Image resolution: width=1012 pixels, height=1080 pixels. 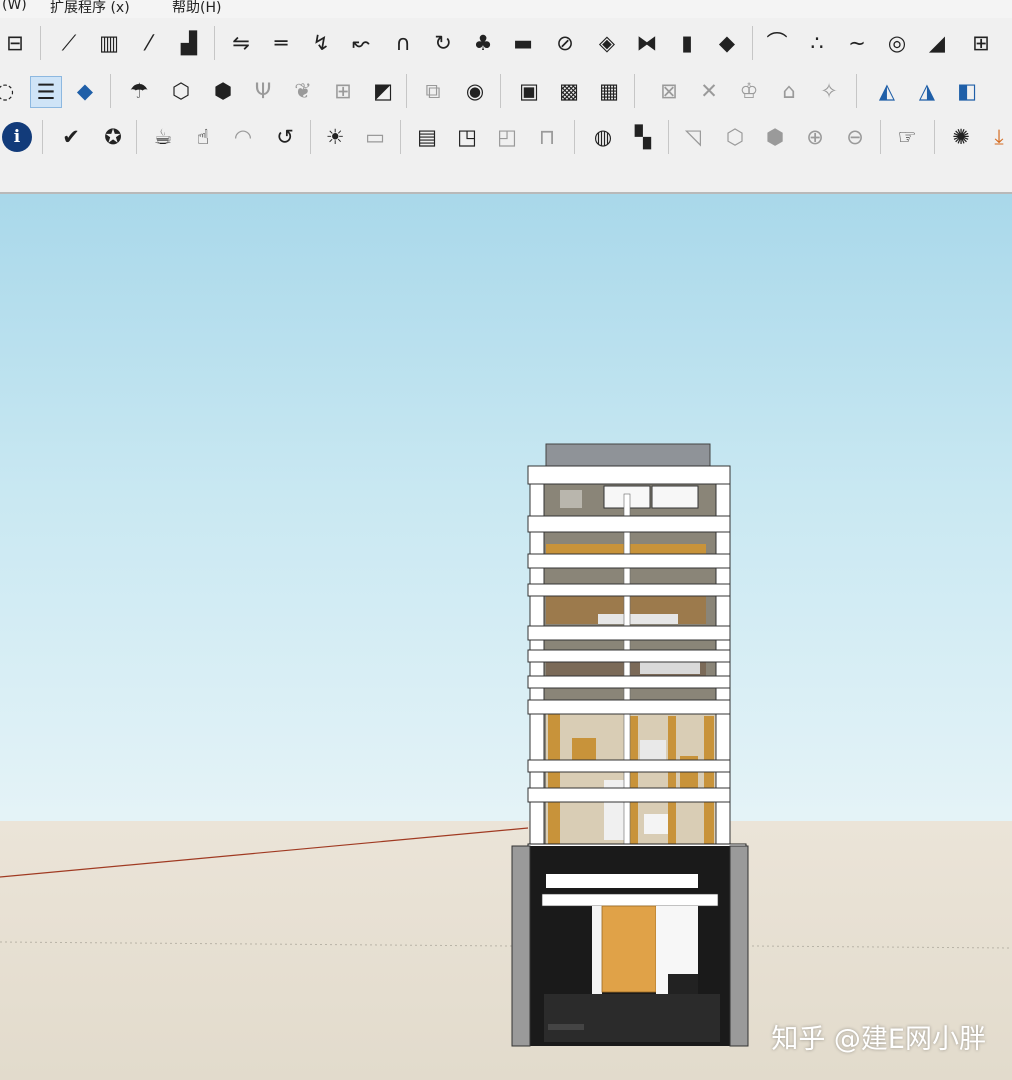 What do you see at coordinates (727, 43) in the screenshot?
I see `diamond-icon: ◆` at bounding box center [727, 43].